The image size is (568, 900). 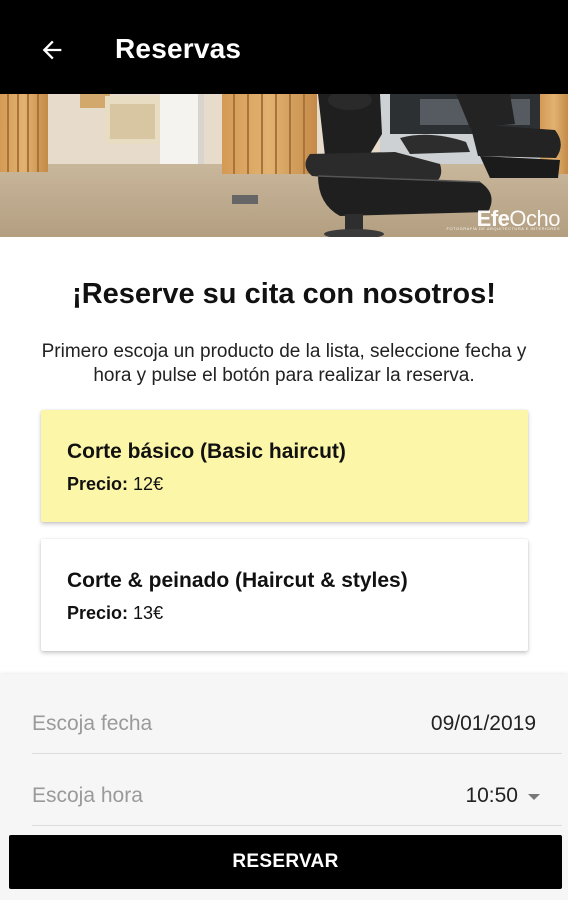 What do you see at coordinates (534, 797) in the screenshot?
I see `dropdown-arrow-icon` at bounding box center [534, 797].